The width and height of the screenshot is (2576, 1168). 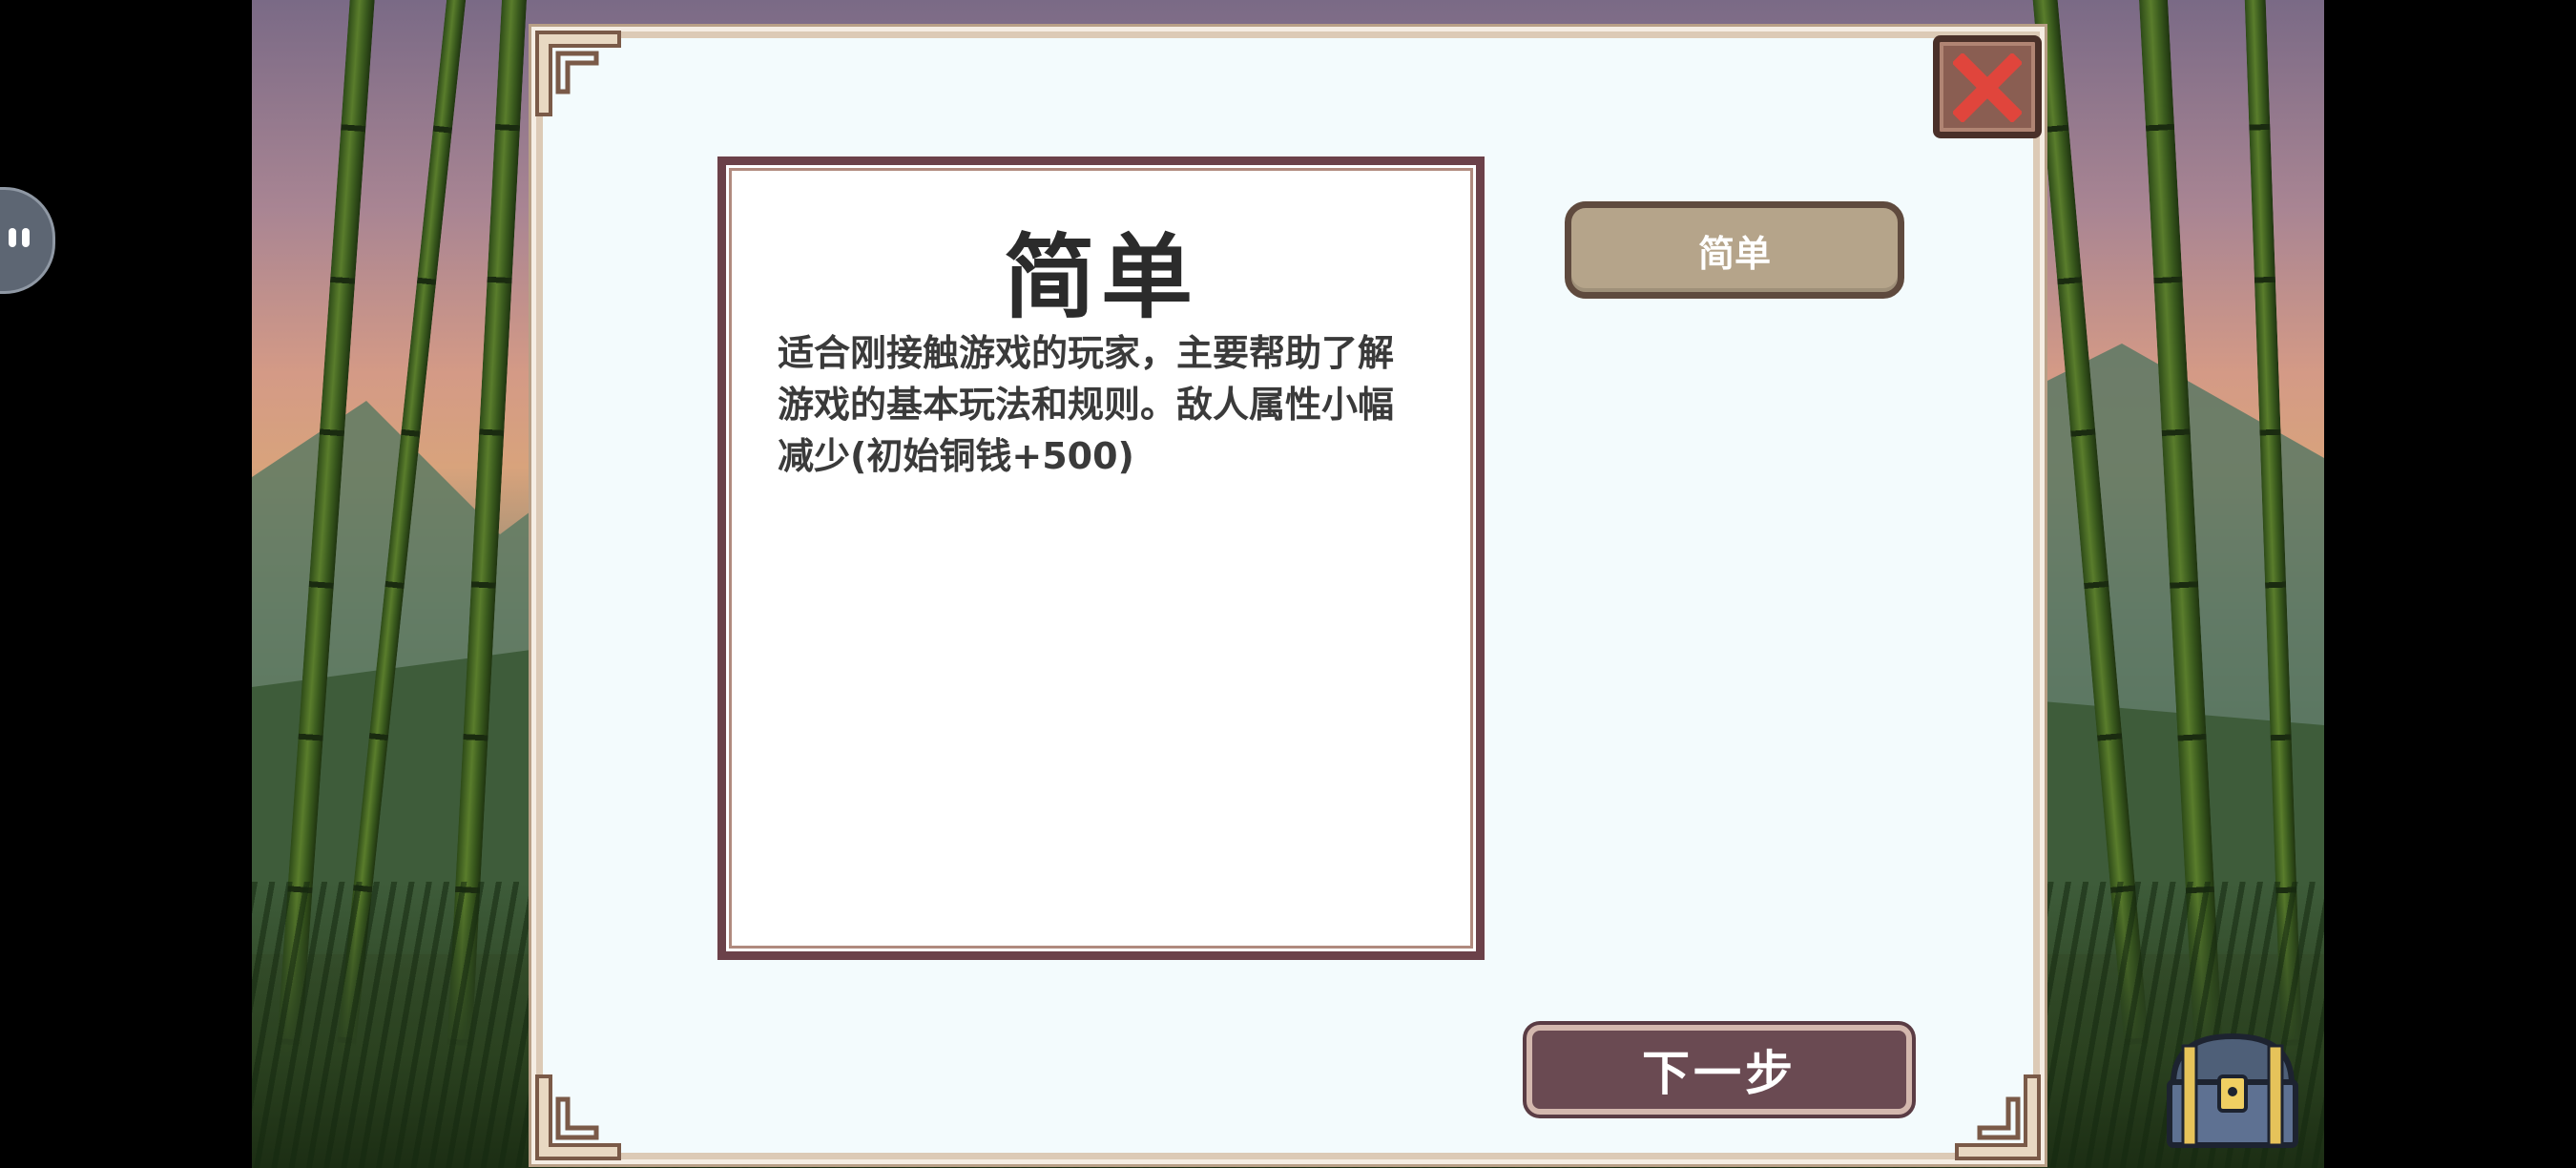 I want to click on pause-button, so click(x=27, y=241).